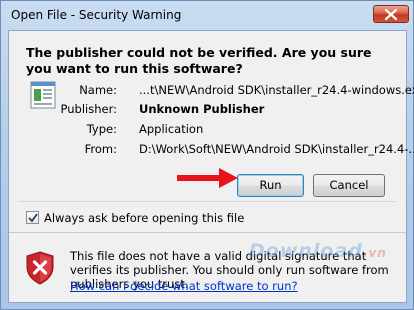 This screenshot has height=310, width=414. Describe the element at coordinates (207, 15) in the screenshot. I see `title-bar: Open File - Security Warning` at that location.